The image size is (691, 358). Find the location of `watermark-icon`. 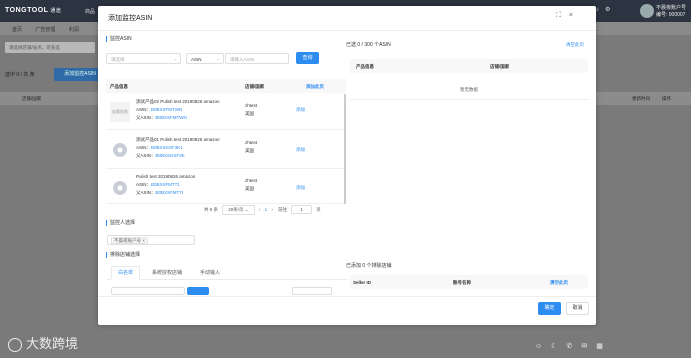

watermark-icon is located at coordinates (15, 344).